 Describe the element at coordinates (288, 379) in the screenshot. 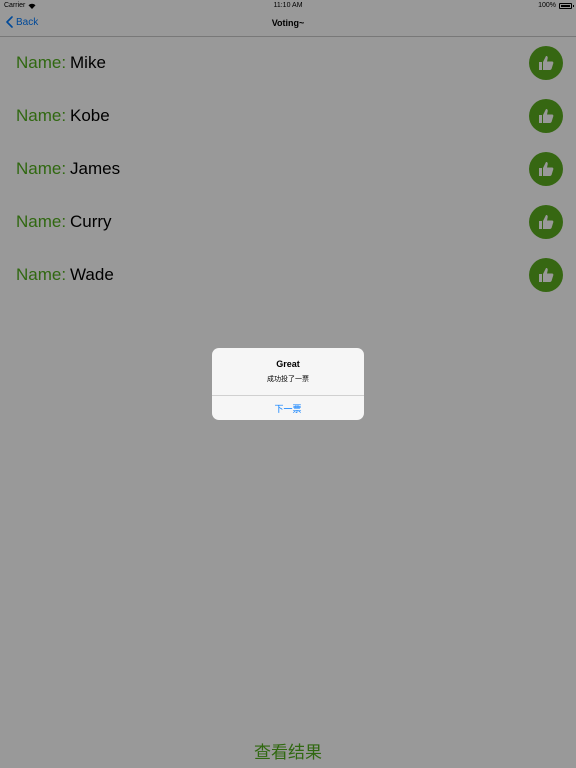

I see `alert-message: 成功投了一票` at that location.